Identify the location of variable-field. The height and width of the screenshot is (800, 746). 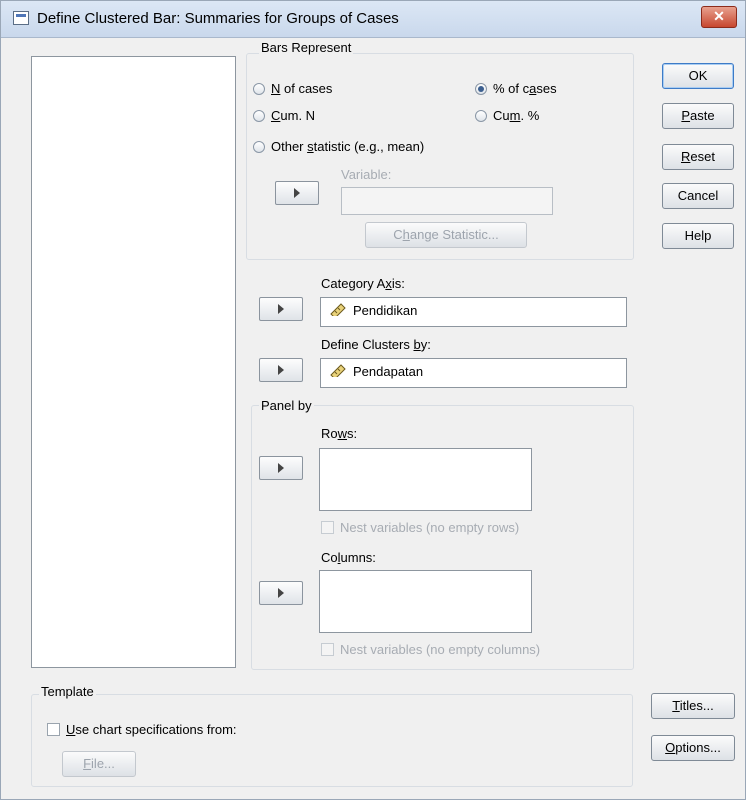
(447, 201).